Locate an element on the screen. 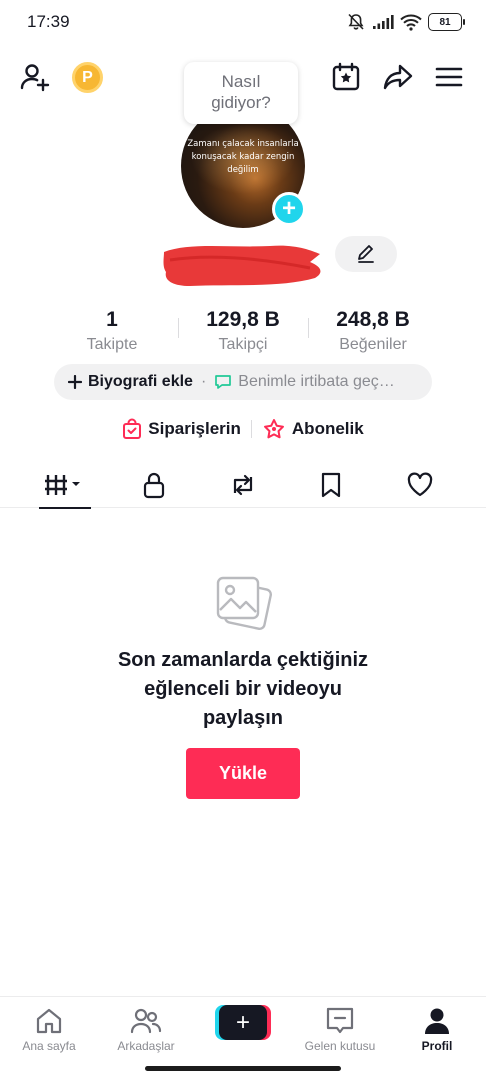 Image resolution: width=486 pixels, height=1080 pixels. nav-home-label: Ana sayfa is located at coordinates (49, 1046).